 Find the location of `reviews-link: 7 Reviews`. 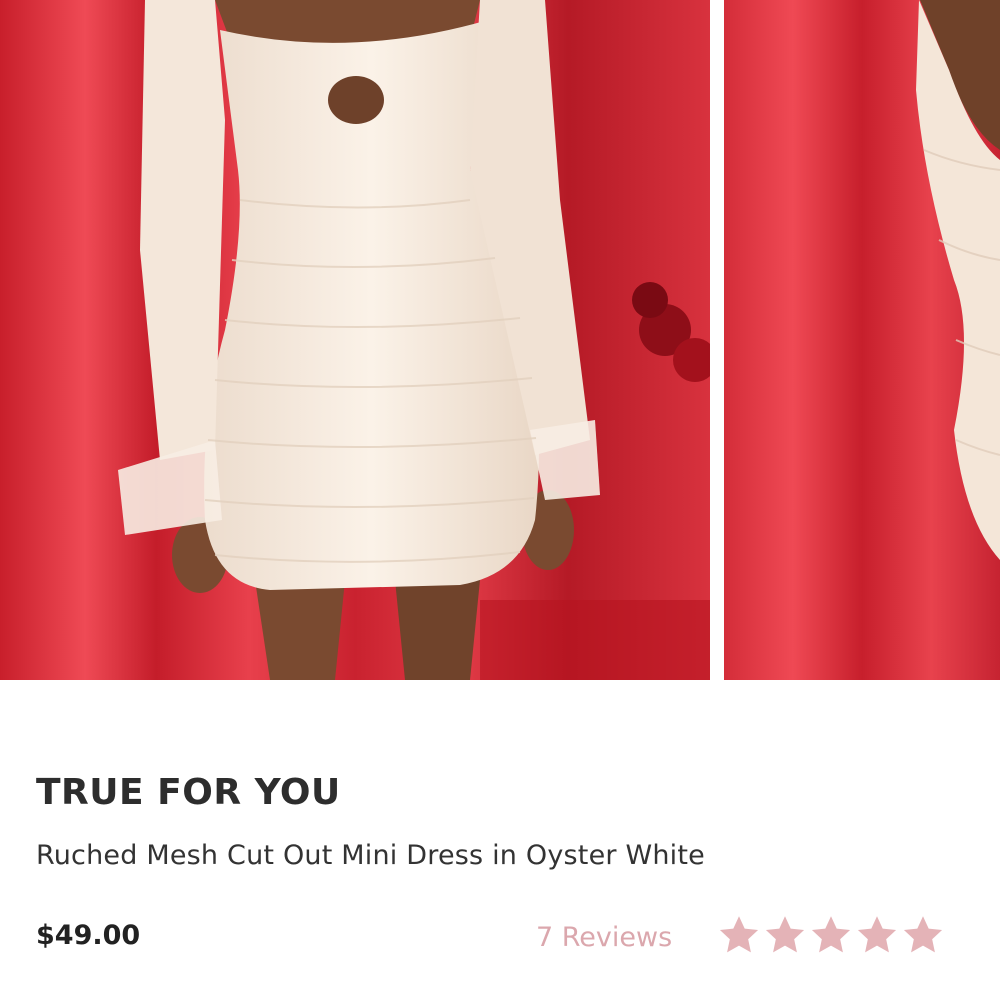

reviews-link: 7 Reviews is located at coordinates (604, 937).